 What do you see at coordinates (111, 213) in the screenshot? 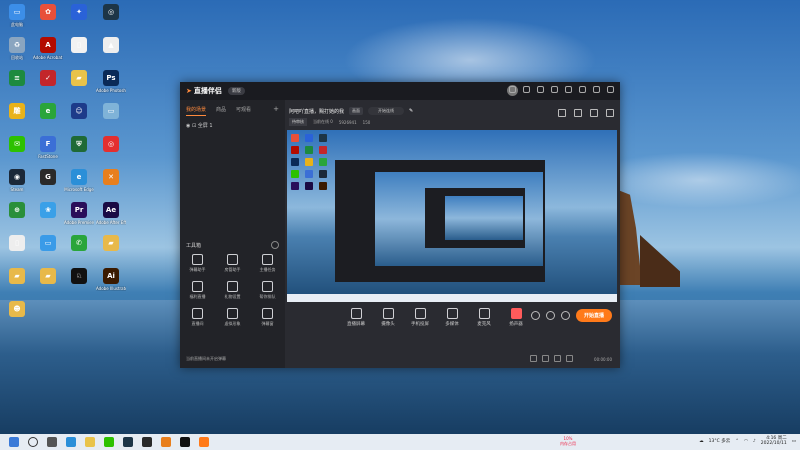
I see `desktop-icon: Ae Adobe After Effects` at bounding box center [111, 213].